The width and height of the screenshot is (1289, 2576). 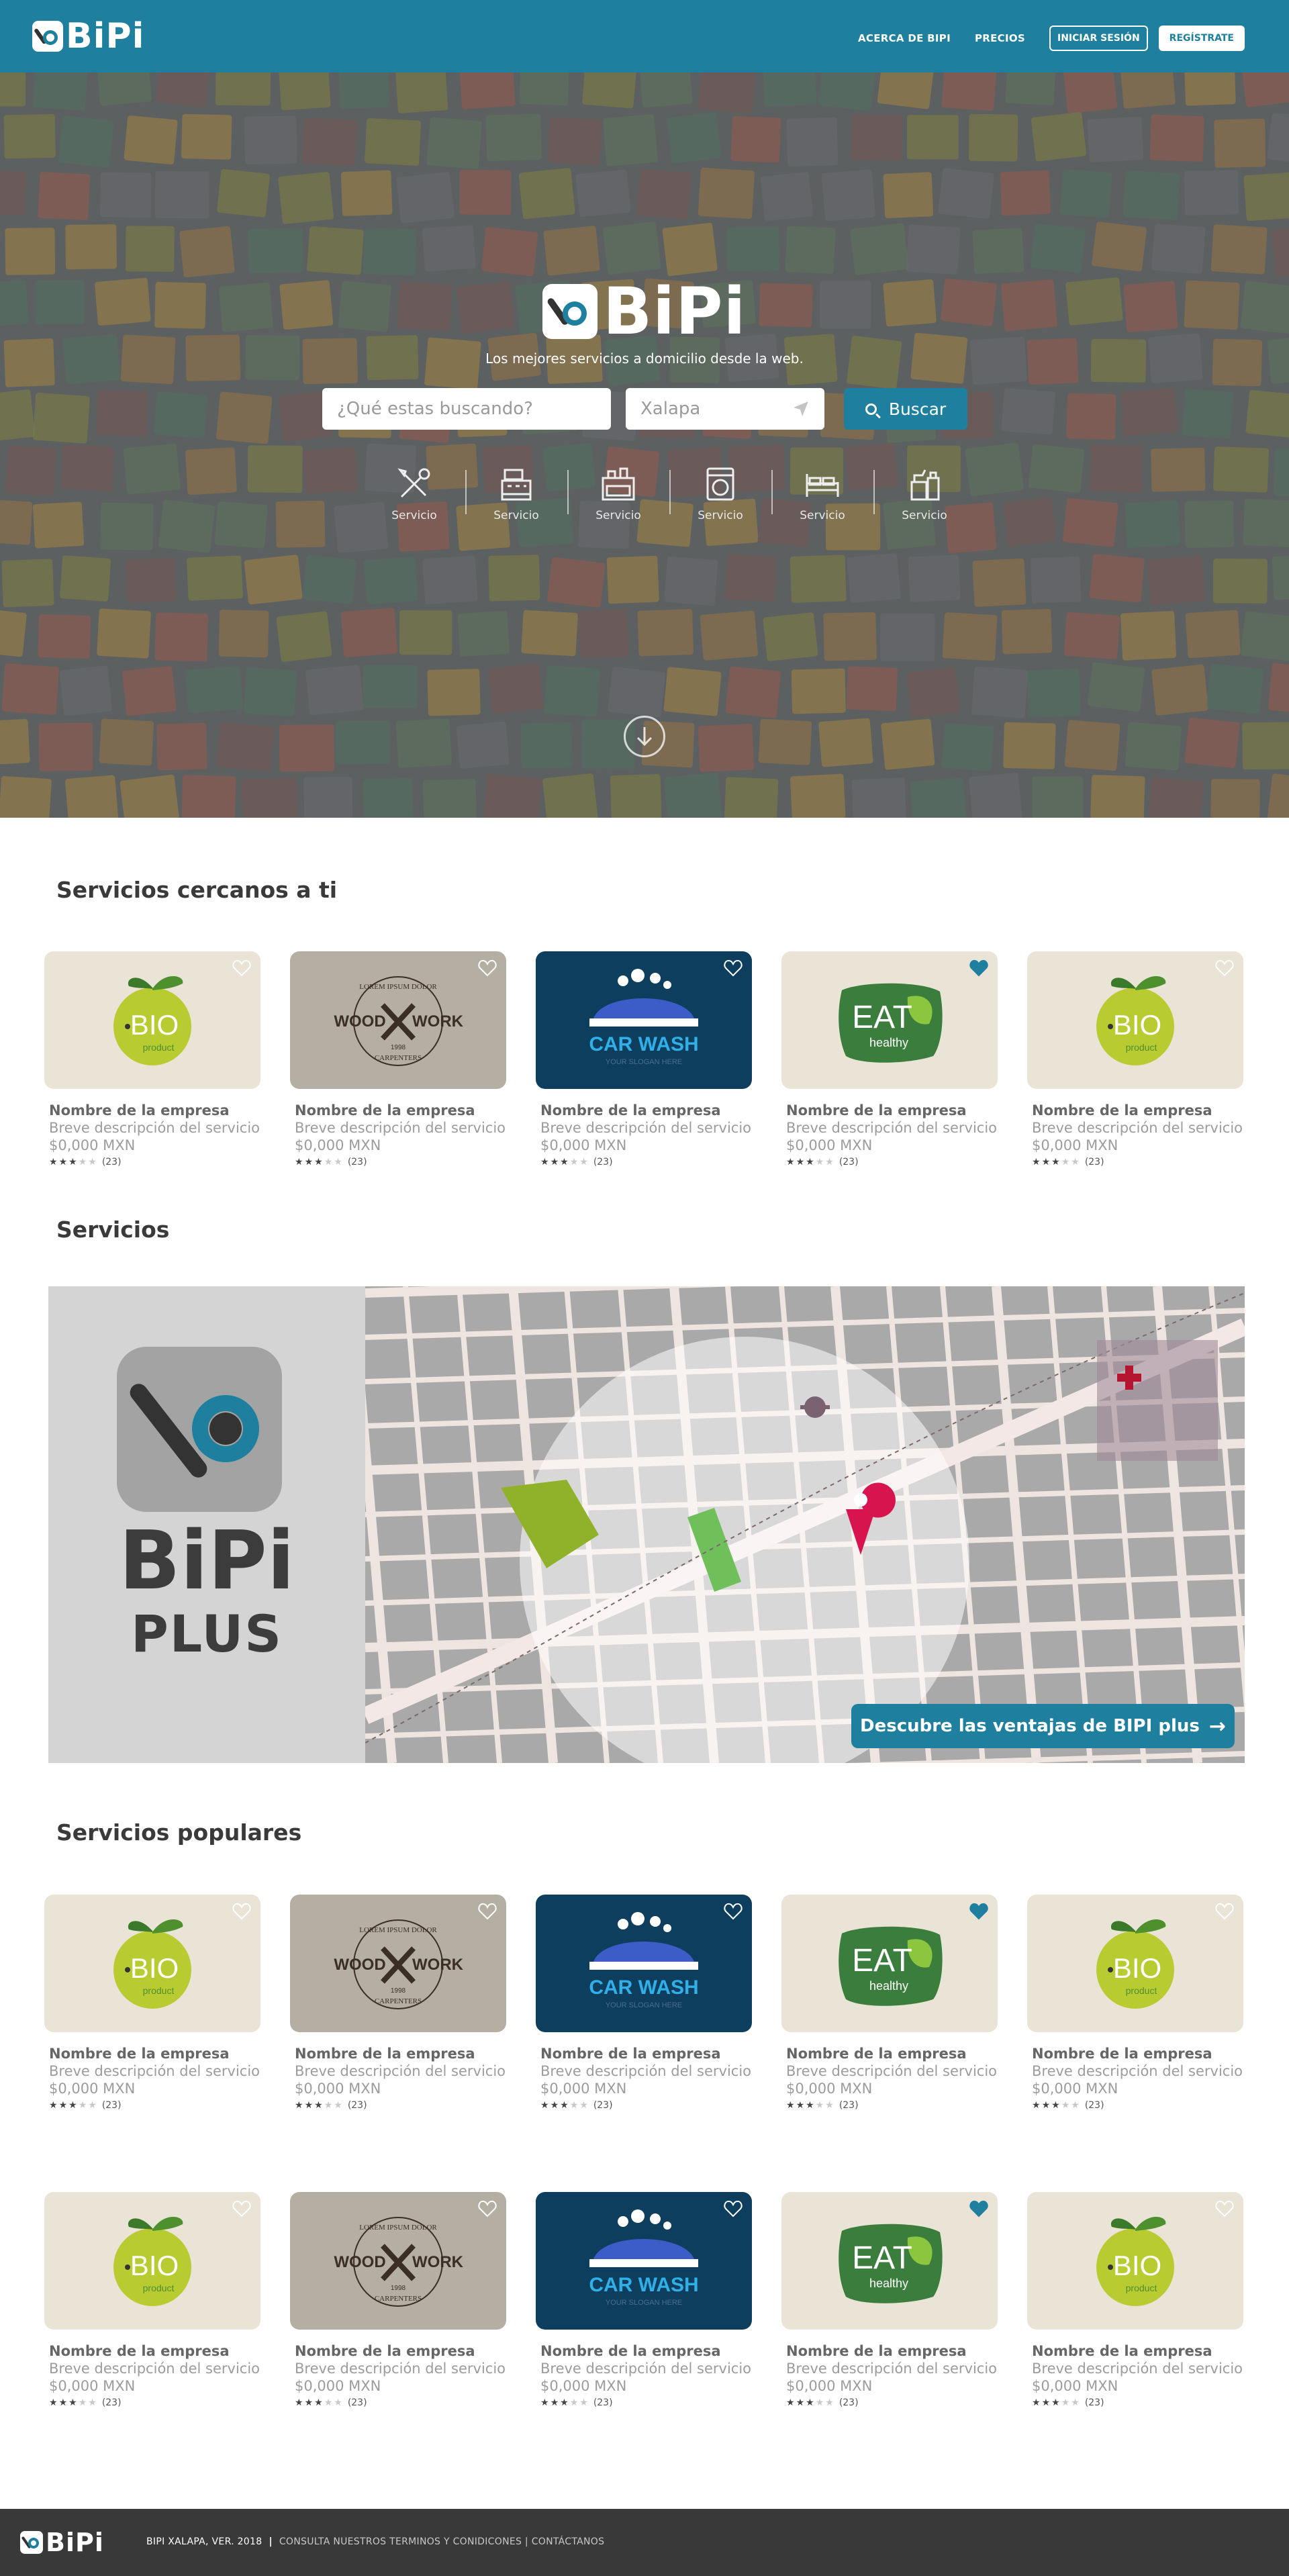 What do you see at coordinates (725, 409) in the screenshot?
I see `location-input: Xalapa` at bounding box center [725, 409].